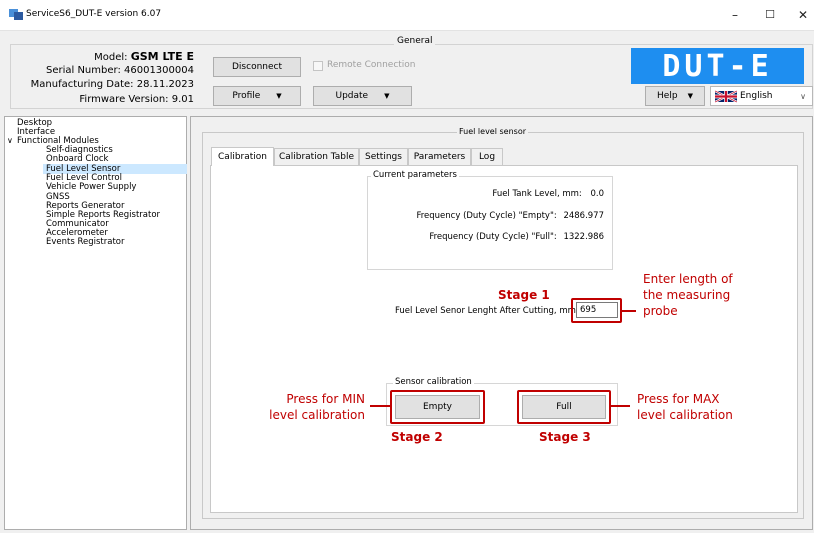 The image size is (814, 533). What do you see at coordinates (182, 99) in the screenshot?
I see `fw-value: 9.01` at bounding box center [182, 99].